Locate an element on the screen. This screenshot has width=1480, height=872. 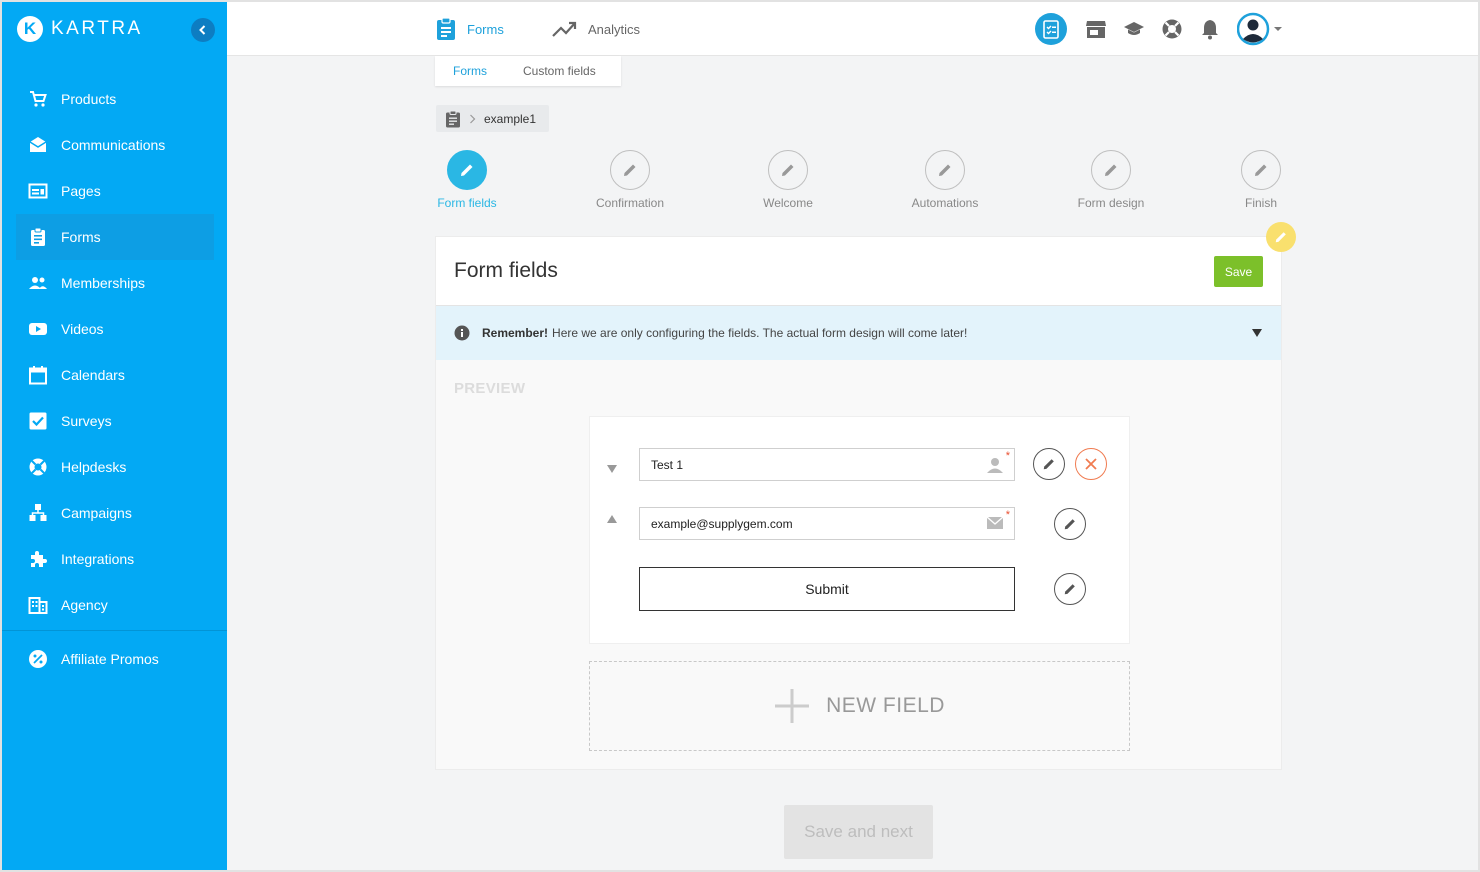
sidebar-promo: Affiliate Promos is located at coordinates (115, 659).